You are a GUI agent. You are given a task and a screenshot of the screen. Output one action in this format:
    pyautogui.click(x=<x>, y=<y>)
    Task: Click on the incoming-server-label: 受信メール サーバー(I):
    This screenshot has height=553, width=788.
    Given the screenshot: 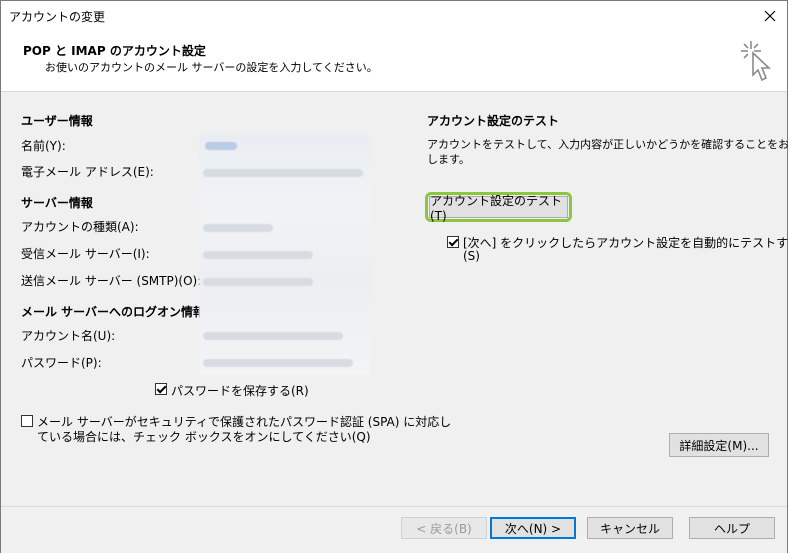 What is the action you would take?
    pyautogui.click(x=85, y=254)
    